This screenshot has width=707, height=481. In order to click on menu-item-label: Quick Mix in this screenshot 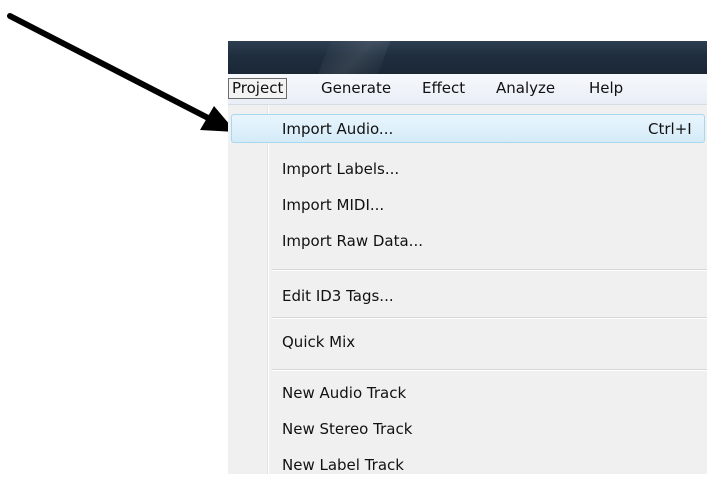, I will do `click(319, 342)`.